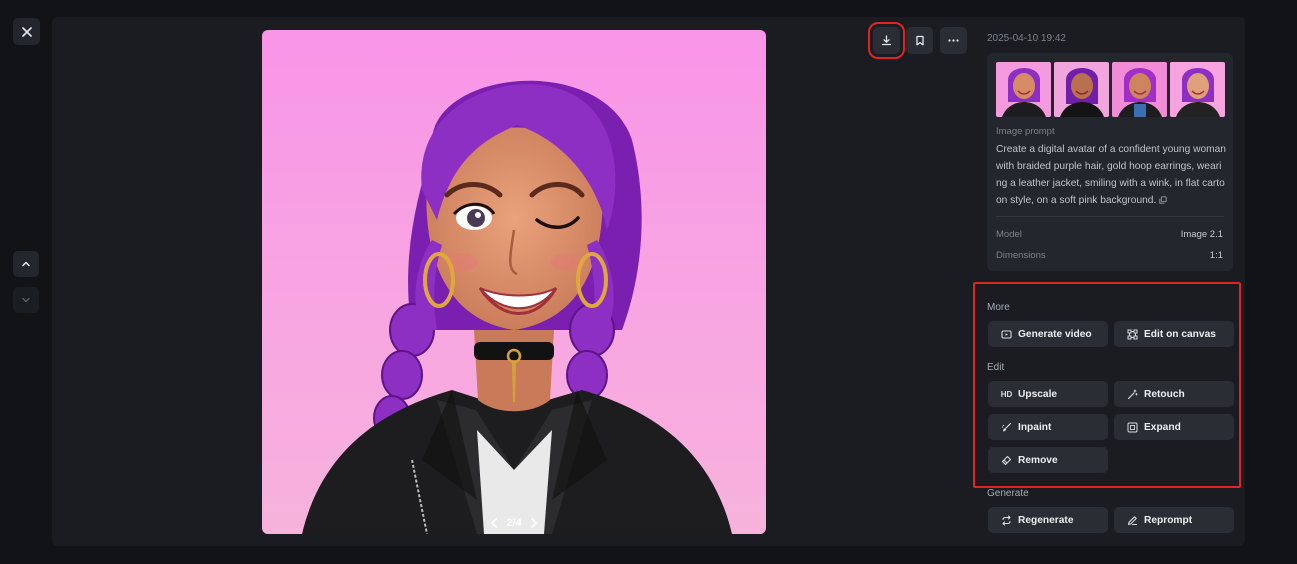 Image resolution: width=1297 pixels, height=564 pixels. I want to click on bookmark-icon, so click(919, 40).